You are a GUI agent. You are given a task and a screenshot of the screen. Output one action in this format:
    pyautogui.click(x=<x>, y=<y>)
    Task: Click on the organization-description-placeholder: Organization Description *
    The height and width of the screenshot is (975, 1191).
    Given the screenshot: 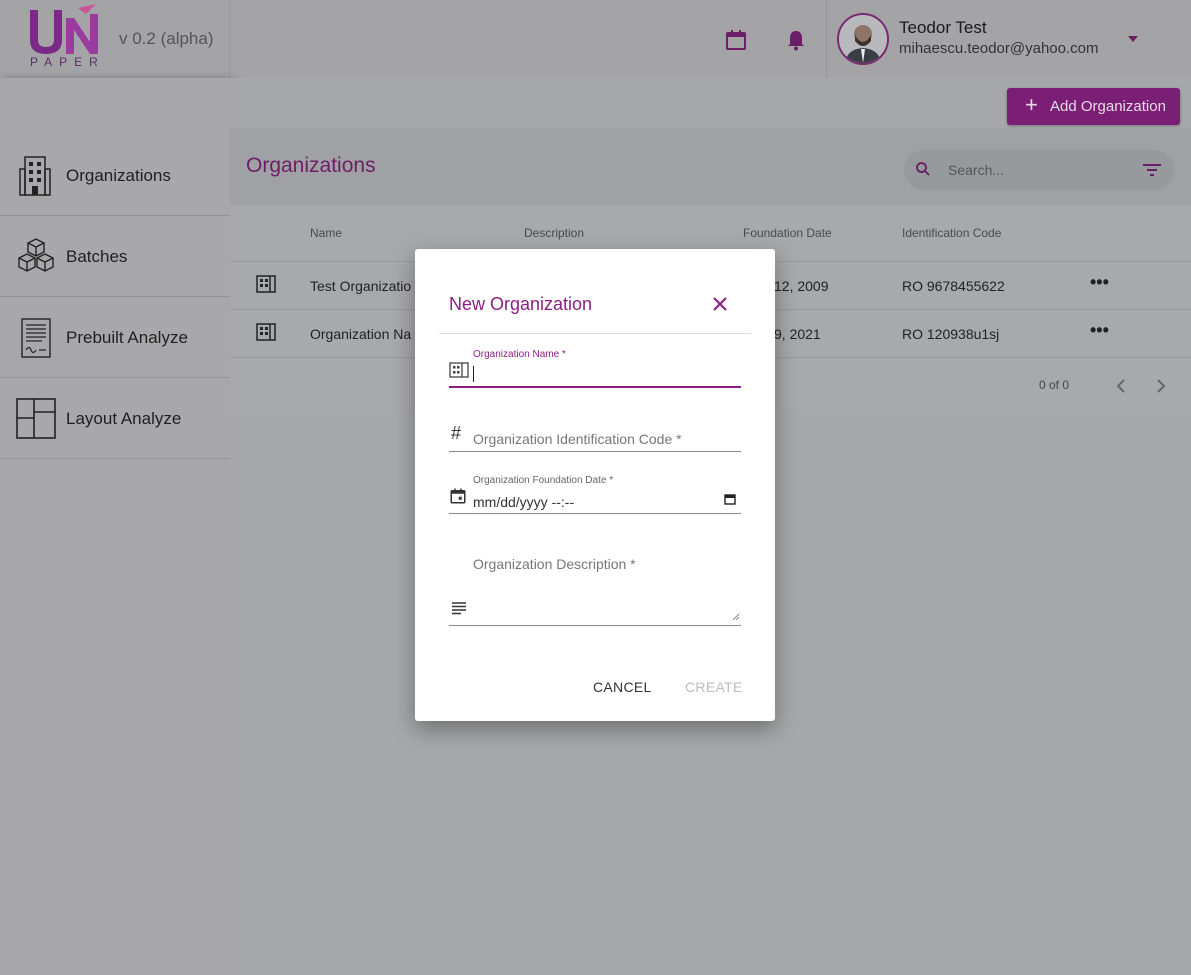 What is the action you would take?
    pyautogui.click(x=554, y=564)
    